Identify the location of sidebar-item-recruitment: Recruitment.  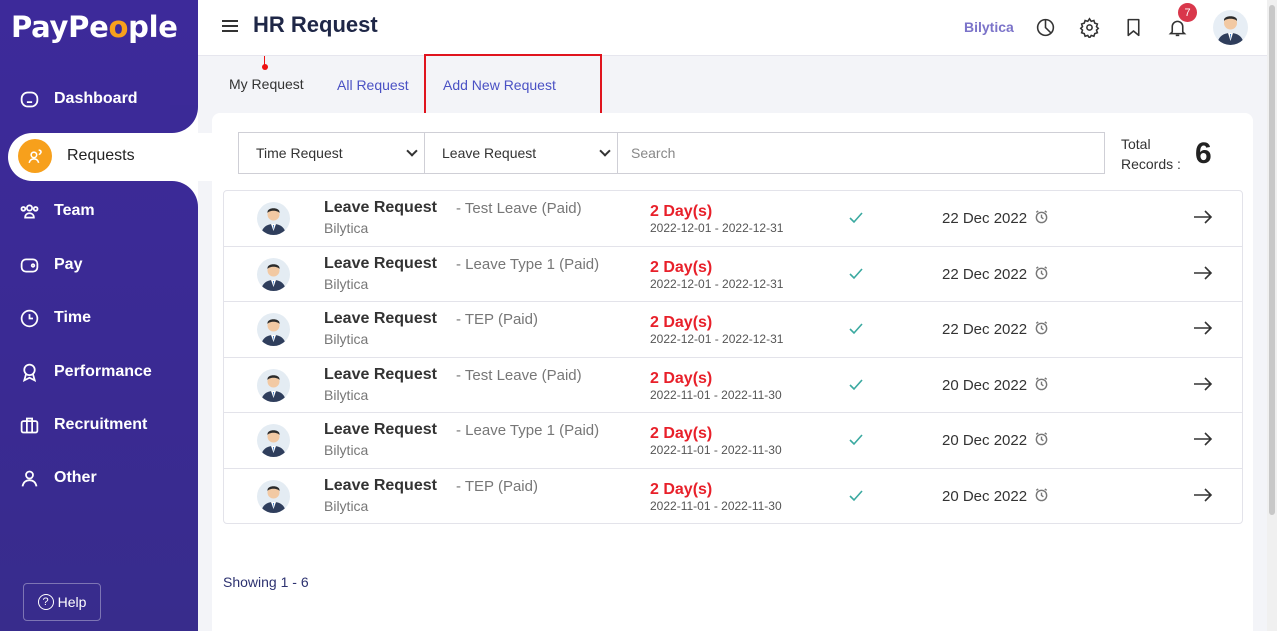
(99, 425).